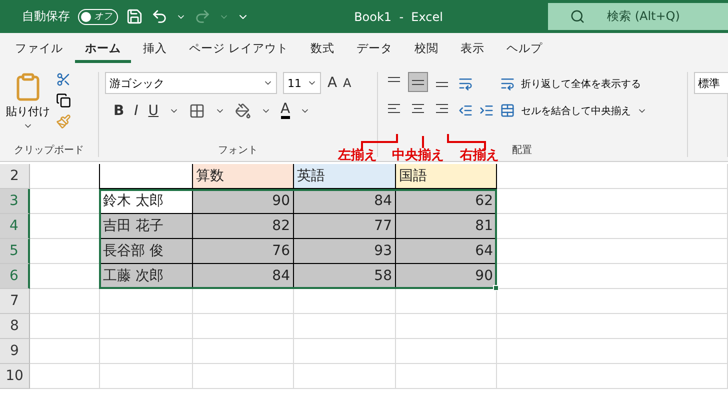 This screenshot has width=728, height=400. I want to click on table-cell: 81, so click(446, 226).